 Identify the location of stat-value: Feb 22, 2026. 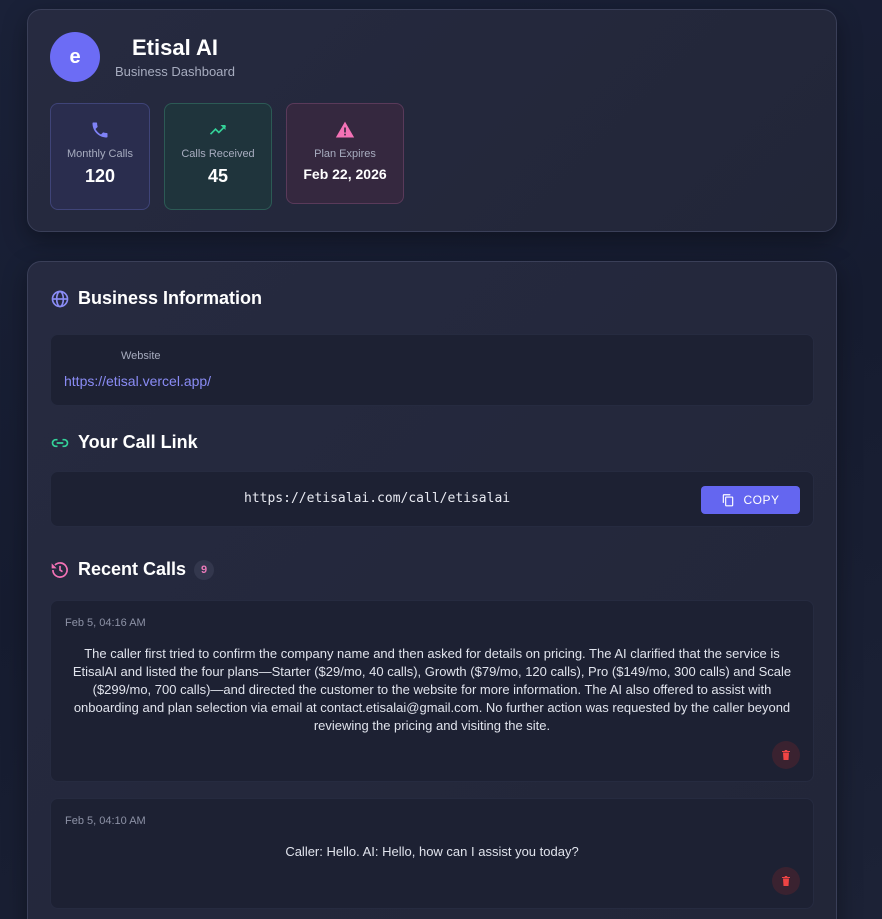
(345, 174).